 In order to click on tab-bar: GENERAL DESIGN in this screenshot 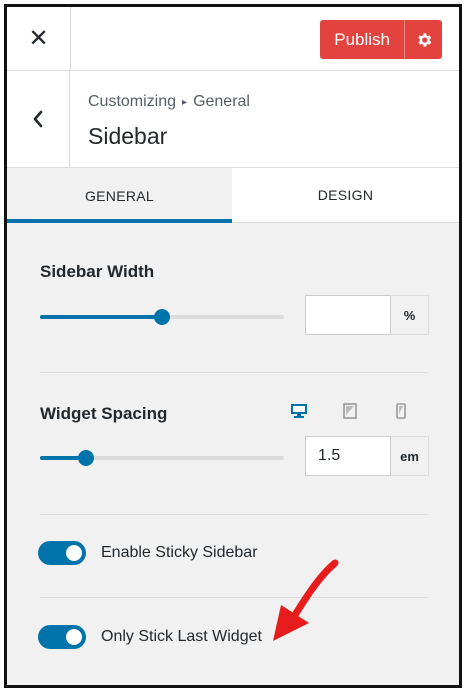, I will do `click(233, 195)`.